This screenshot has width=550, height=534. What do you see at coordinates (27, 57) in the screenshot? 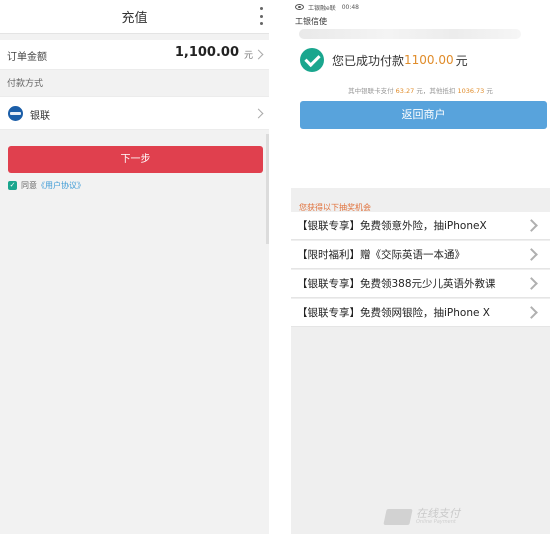
I see `order-amount-label: 订单金额` at bounding box center [27, 57].